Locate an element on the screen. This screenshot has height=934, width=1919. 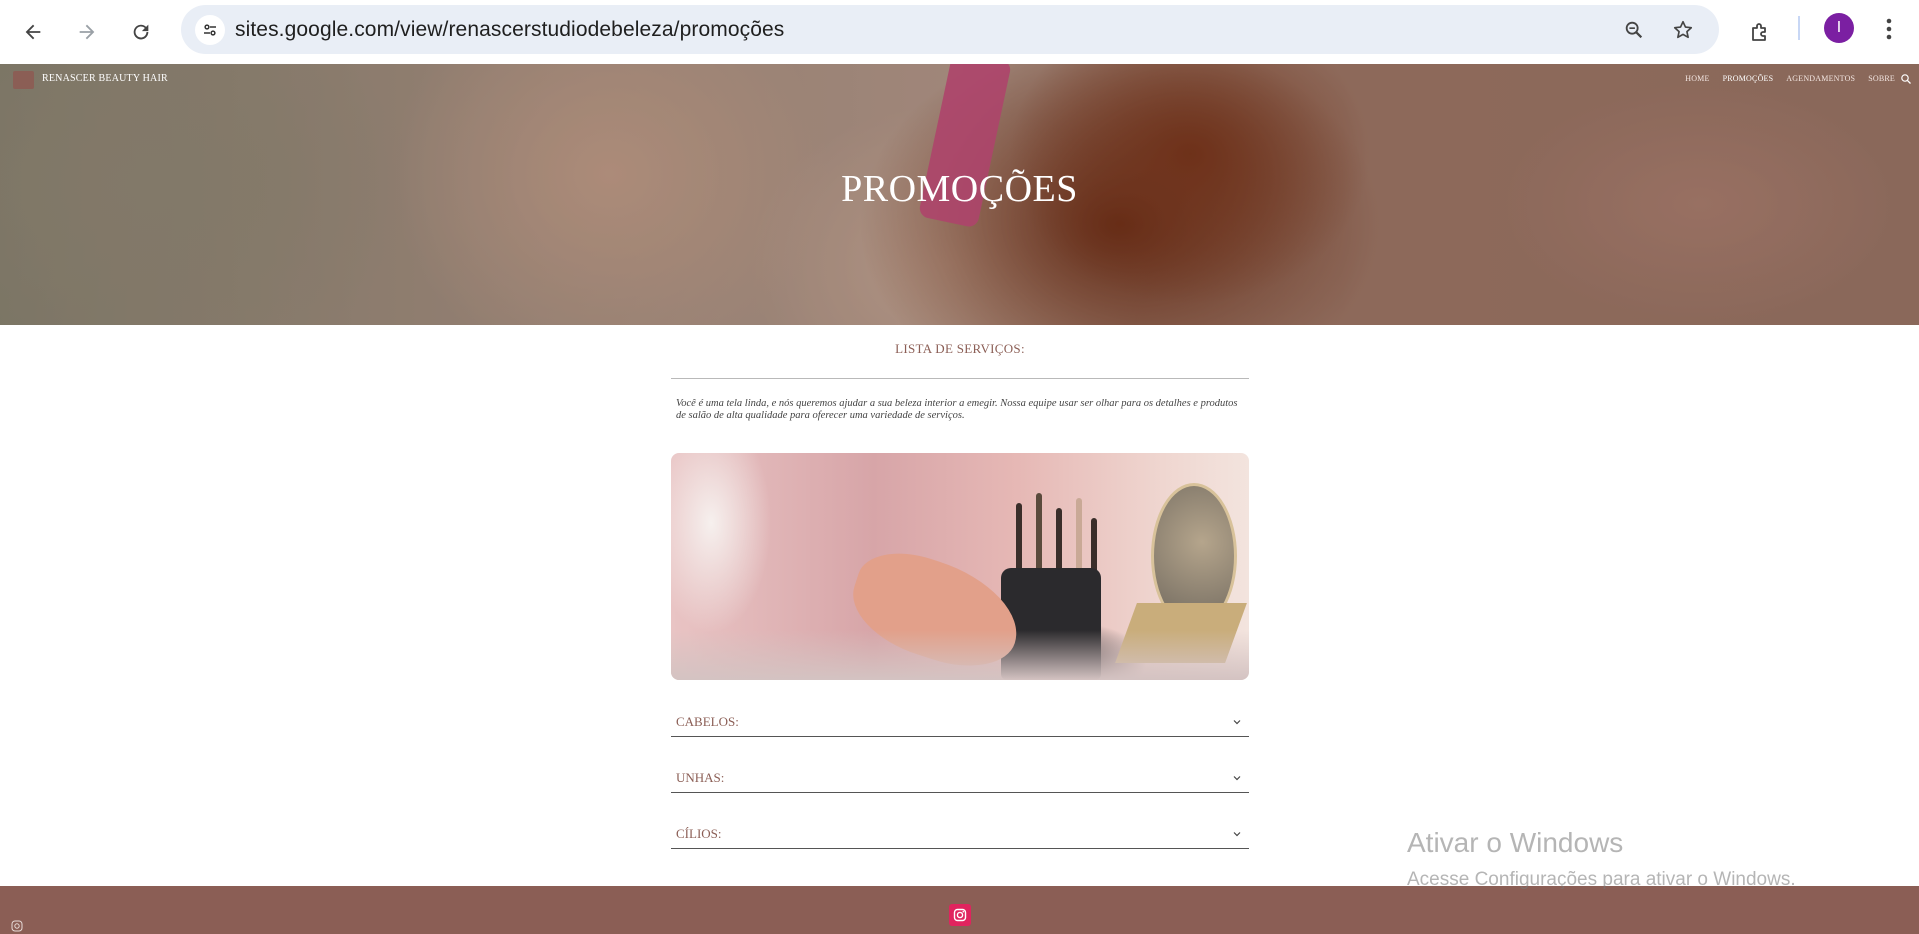
reload-icon is located at coordinates (141, 32).